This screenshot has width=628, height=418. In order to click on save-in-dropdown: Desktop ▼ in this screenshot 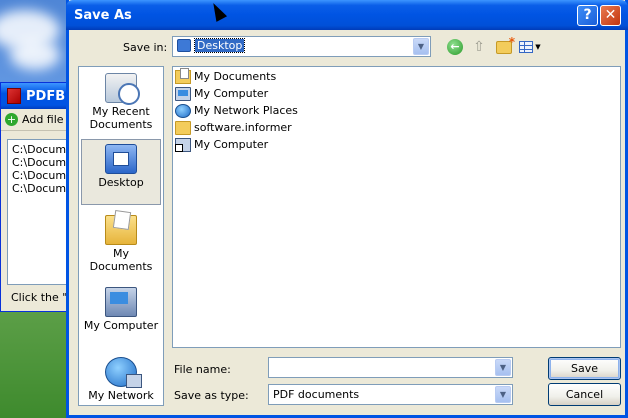, I will do `click(301, 46)`.